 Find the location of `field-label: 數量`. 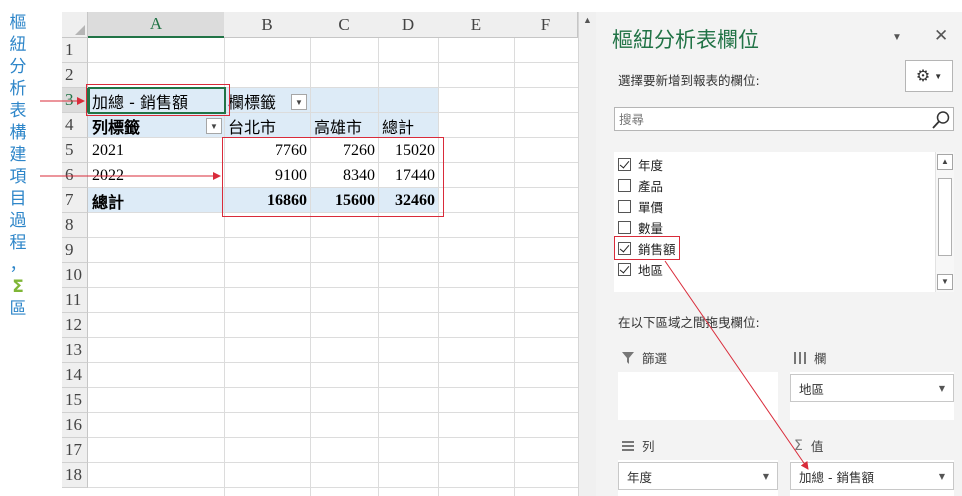

field-label: 數量 is located at coordinates (651, 228).